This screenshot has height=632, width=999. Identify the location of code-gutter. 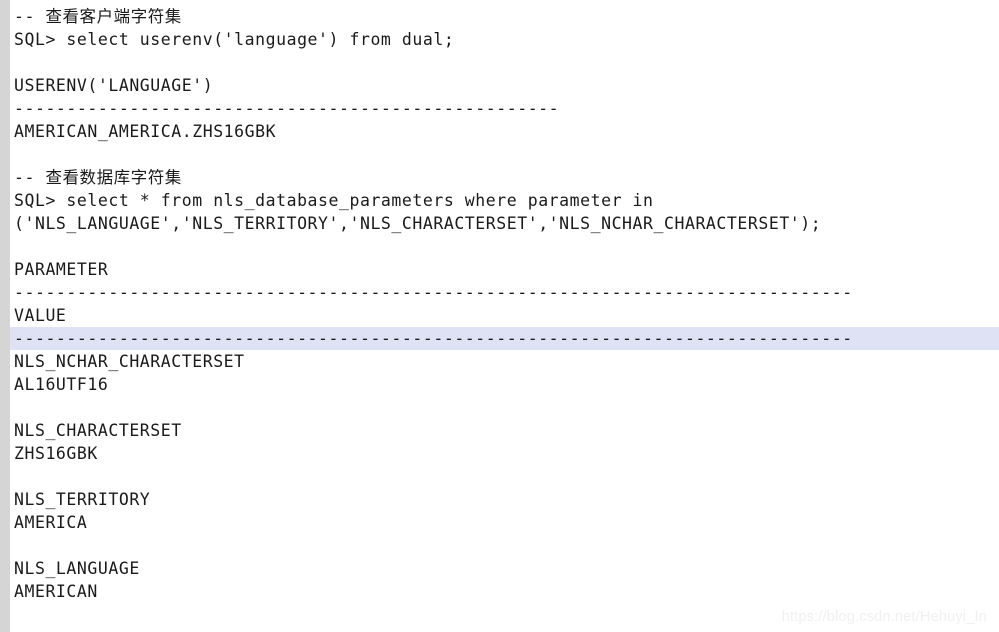
(5, 316).